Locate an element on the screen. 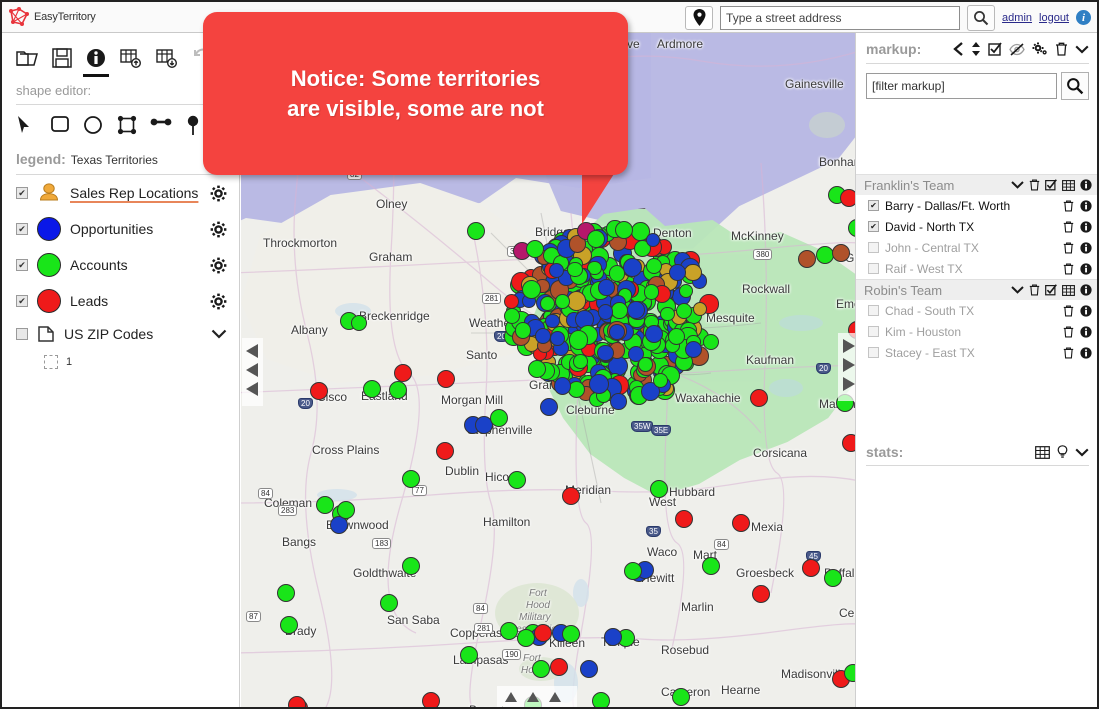 The width and height of the screenshot is (1099, 709). rectangle-tool-icon is located at coordinates (60, 126).